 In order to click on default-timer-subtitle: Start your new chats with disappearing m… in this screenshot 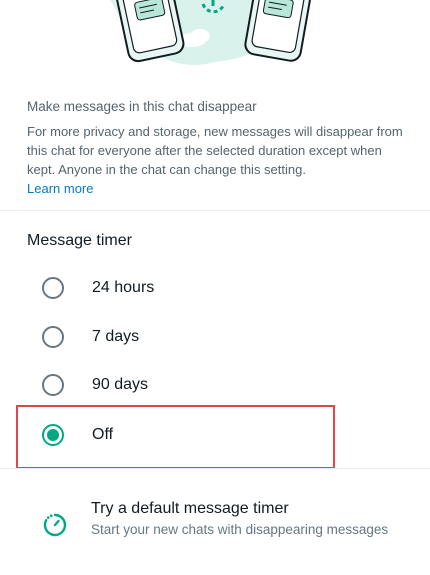, I will do `click(240, 529)`.